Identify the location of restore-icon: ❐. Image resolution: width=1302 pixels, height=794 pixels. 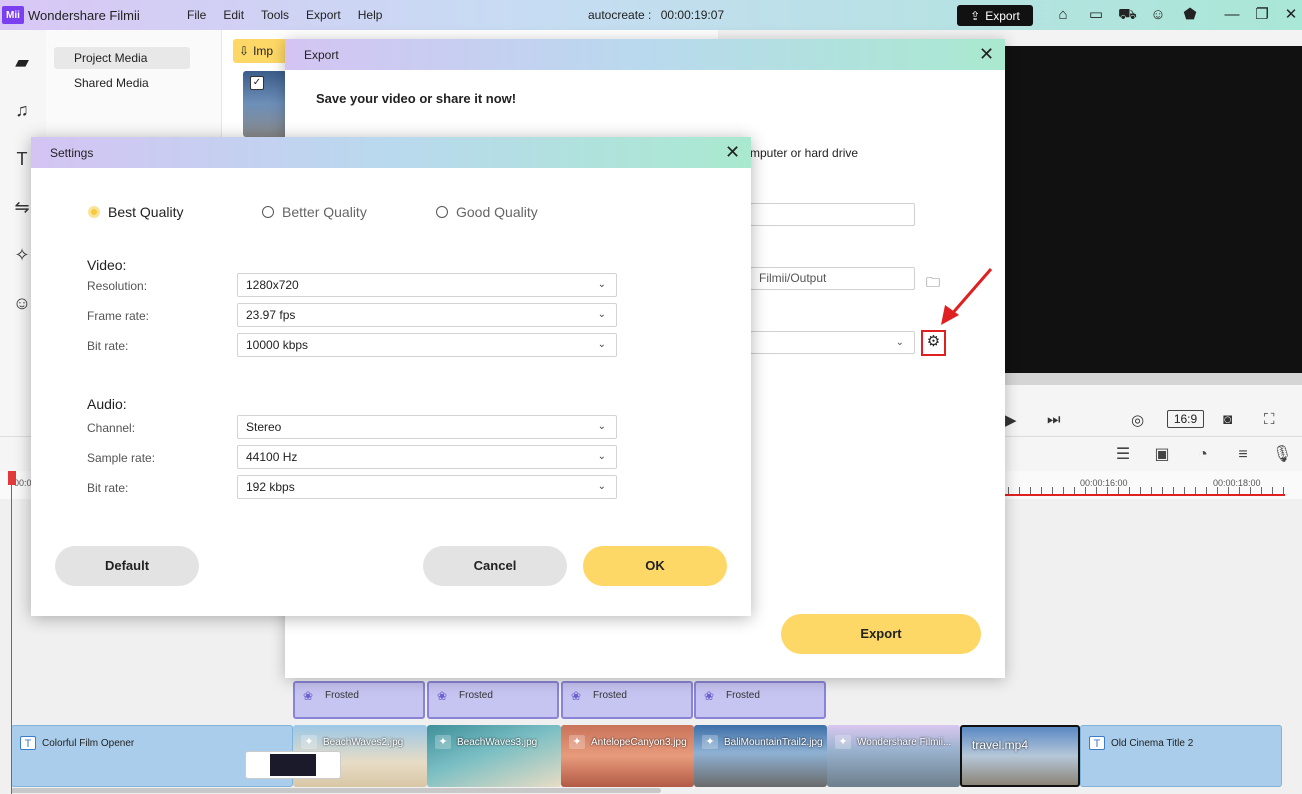
(1262, 15).